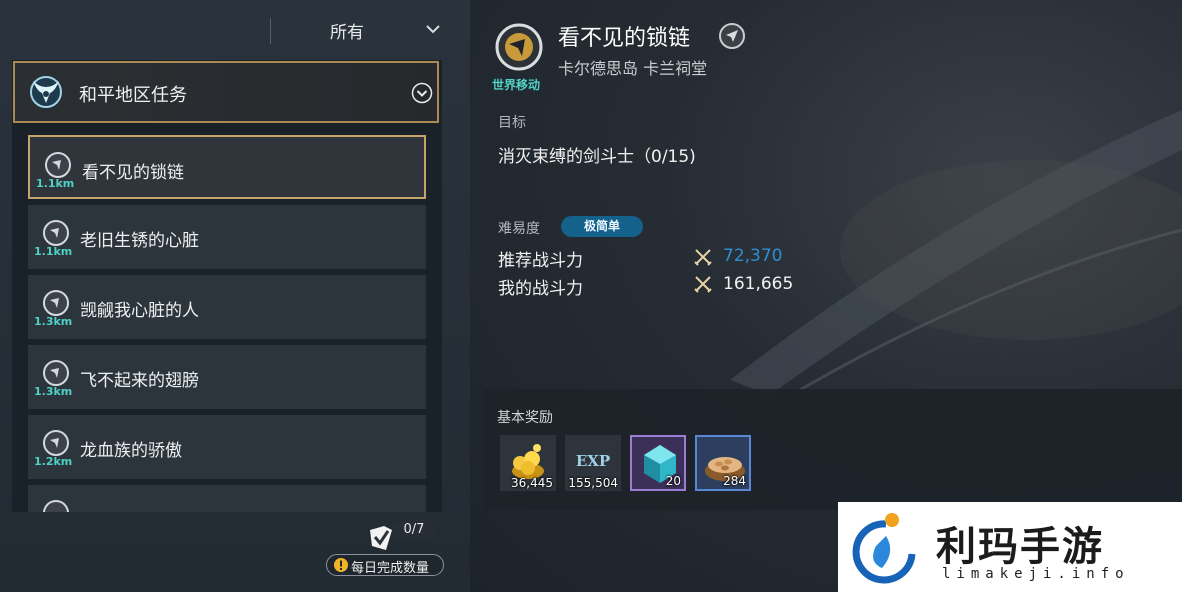 This screenshot has width=1182, height=592. What do you see at coordinates (227, 498) in the screenshot?
I see `quest-item-partial` at bounding box center [227, 498].